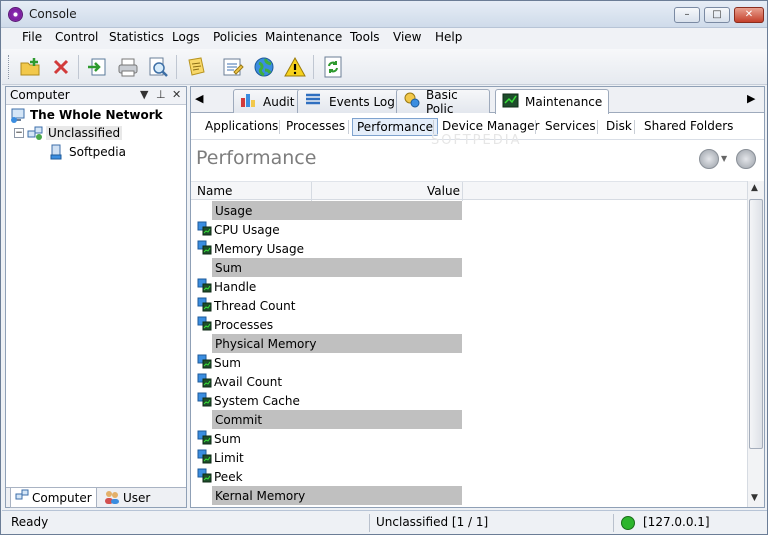  I want to click on tab-audit: Audit, so click(267, 101).